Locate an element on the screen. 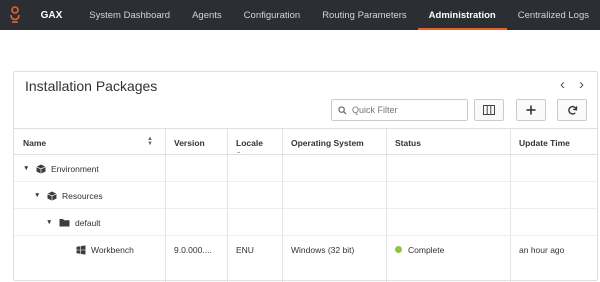 The image size is (600, 282). column-header-label: Version is located at coordinates (189, 142).